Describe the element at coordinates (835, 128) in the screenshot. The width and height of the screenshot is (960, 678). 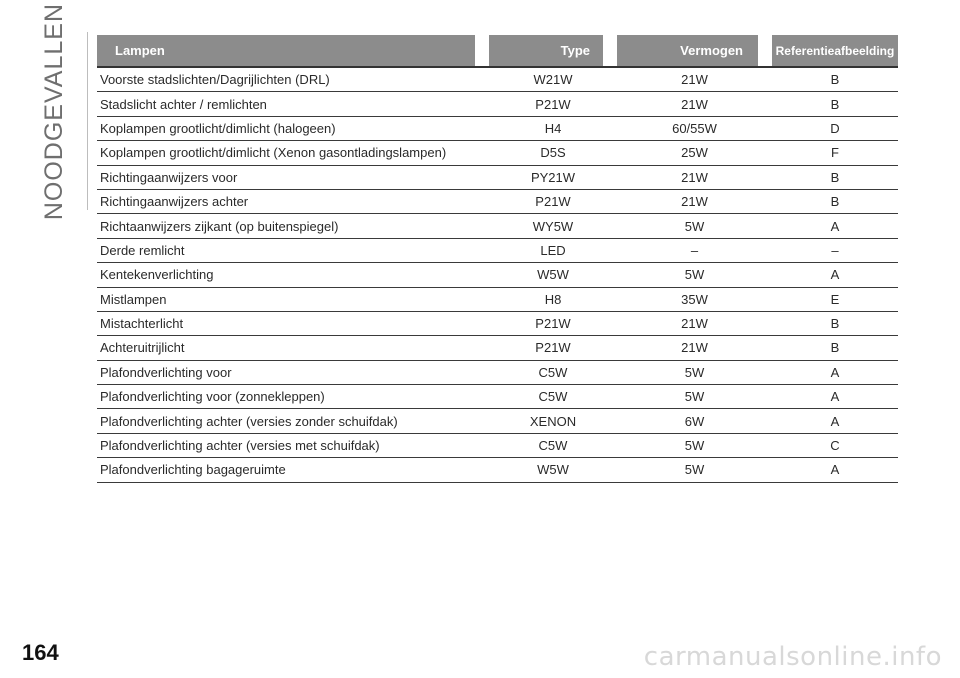
I see `cell-ref: D` at that location.